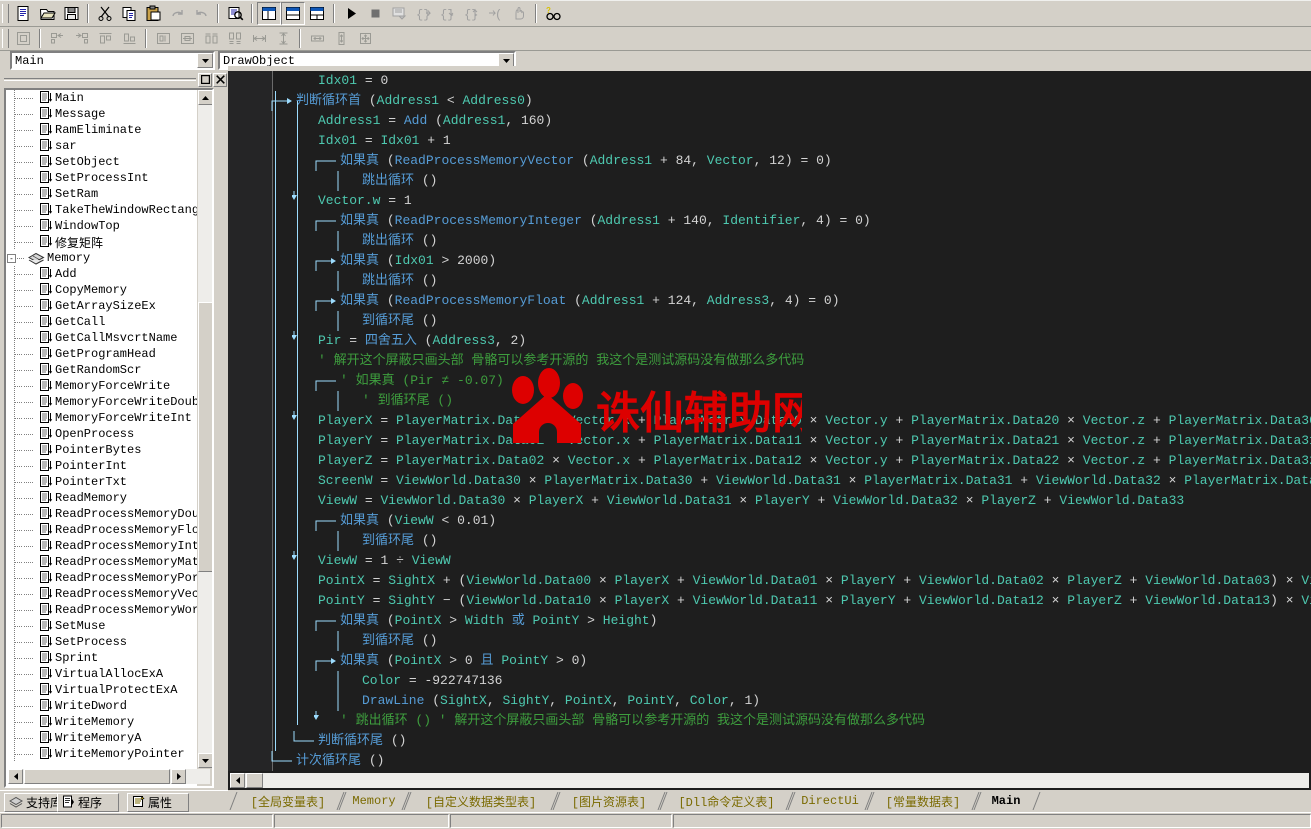 This screenshot has height=829, width=1311. What do you see at coordinates (163, 39) in the screenshot?
I see `center-horizontal-button` at bounding box center [163, 39].